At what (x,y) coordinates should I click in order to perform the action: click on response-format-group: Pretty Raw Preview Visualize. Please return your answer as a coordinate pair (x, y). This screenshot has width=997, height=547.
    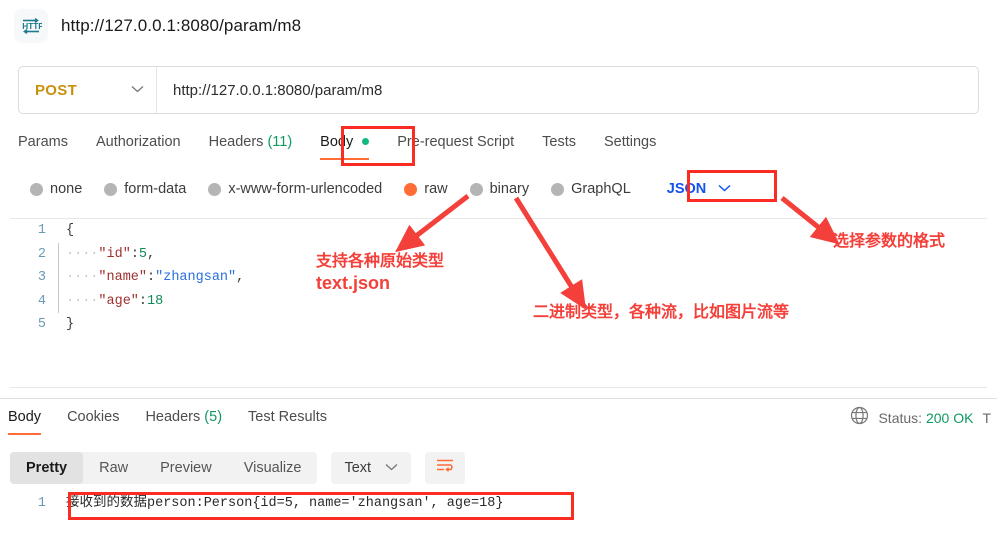
    Looking at the image, I should click on (164, 468).